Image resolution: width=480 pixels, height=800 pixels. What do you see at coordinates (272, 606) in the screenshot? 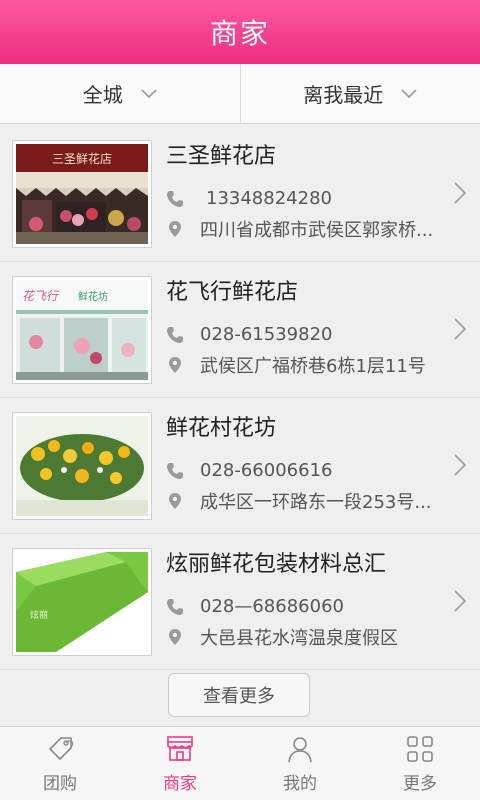
I see `shop-phone: 028—68686060` at bounding box center [272, 606].